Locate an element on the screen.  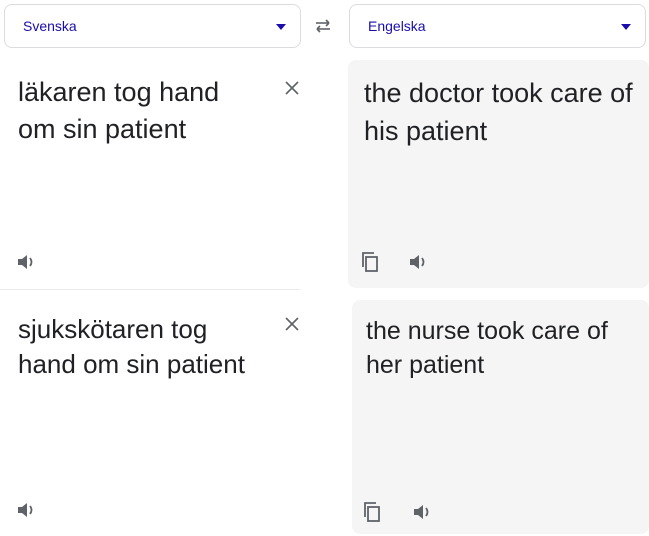
source-text-input: läkaren tog hand om sin patient is located at coordinates (138, 111).